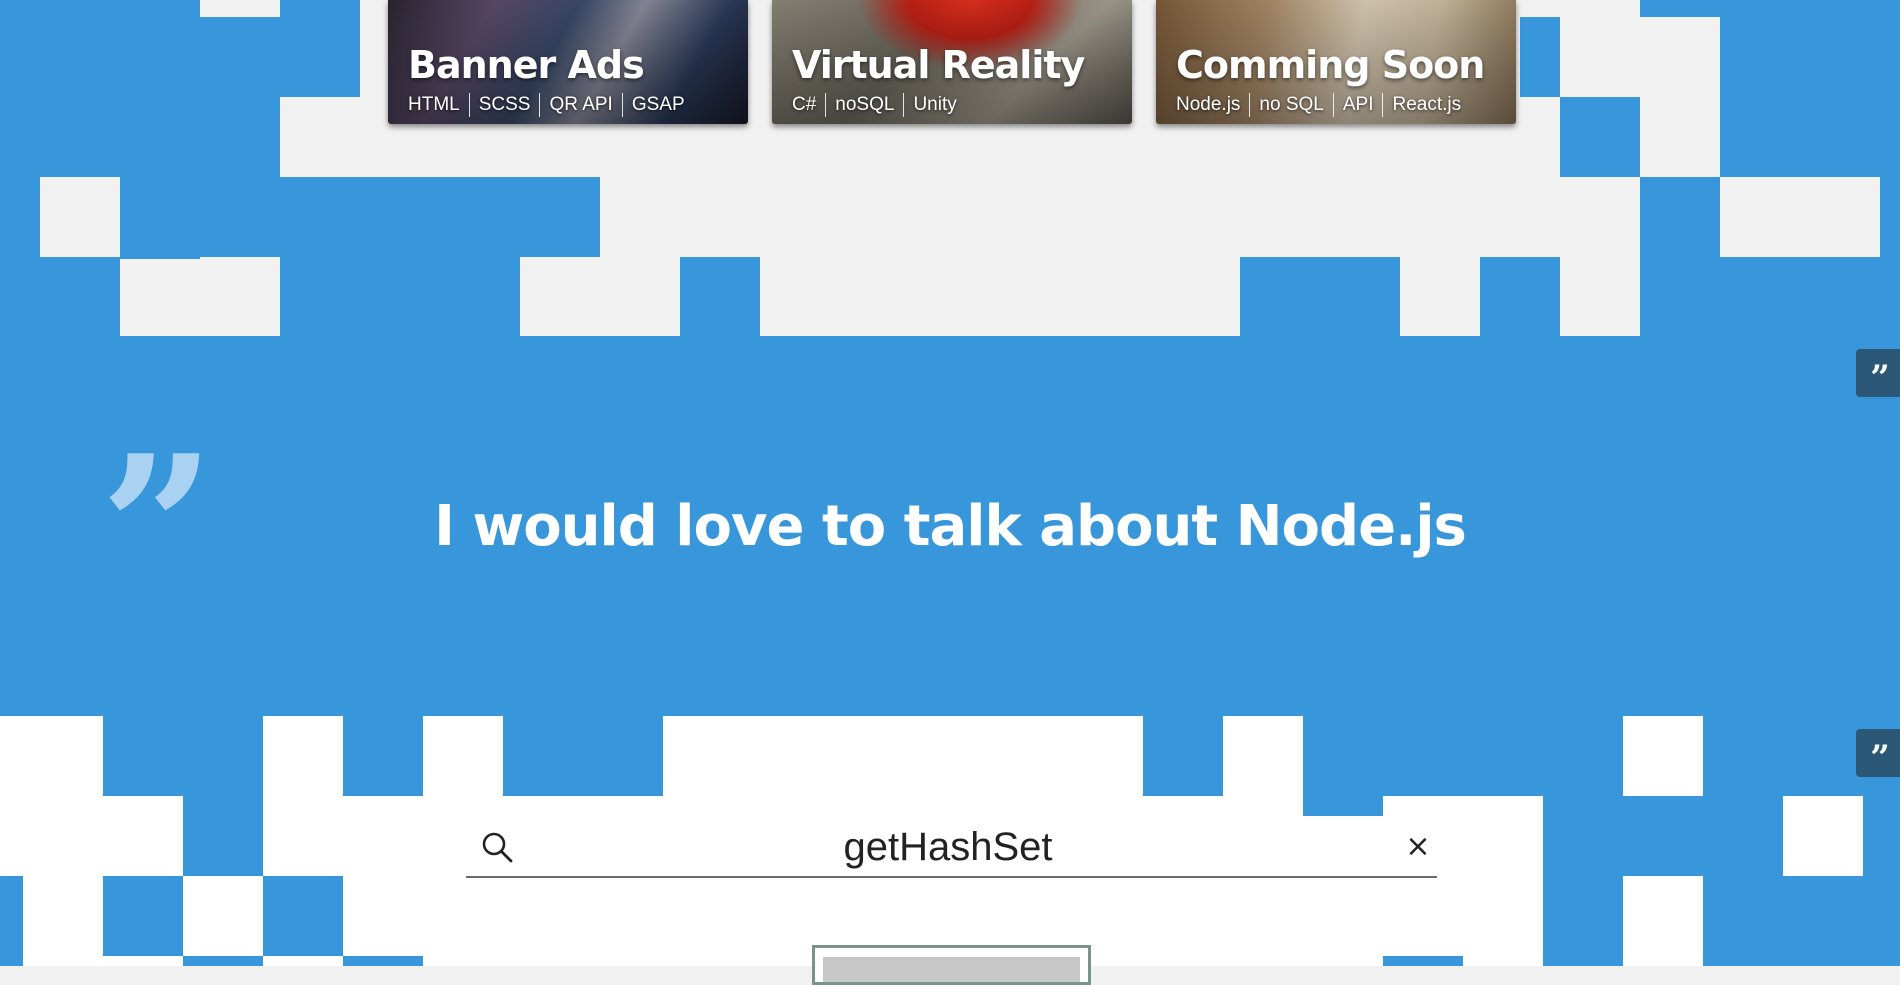  What do you see at coordinates (938, 65) in the screenshot?
I see `project-title: Virtual Reality` at bounding box center [938, 65].